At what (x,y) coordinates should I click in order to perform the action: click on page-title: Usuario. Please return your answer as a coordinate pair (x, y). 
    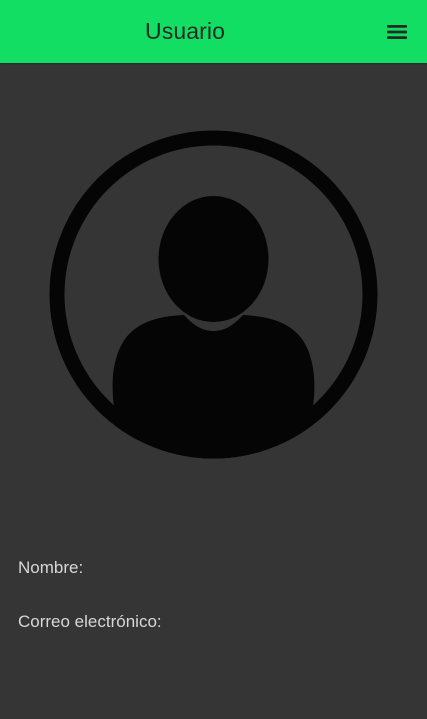
    Looking at the image, I should click on (185, 31).